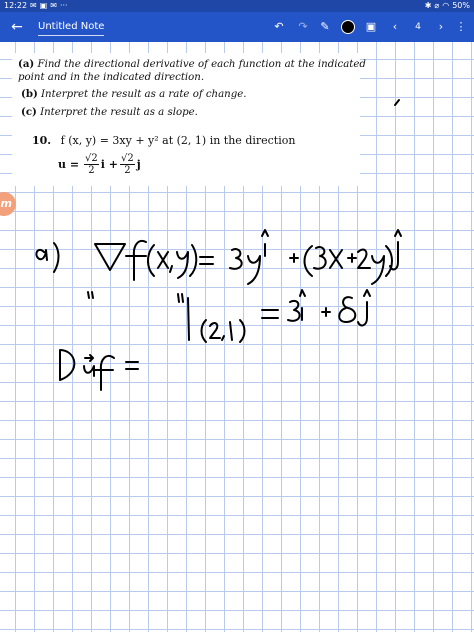  What do you see at coordinates (99, 370) in the screenshot?
I see `handwritten-directional-derivative` at bounding box center [99, 370].